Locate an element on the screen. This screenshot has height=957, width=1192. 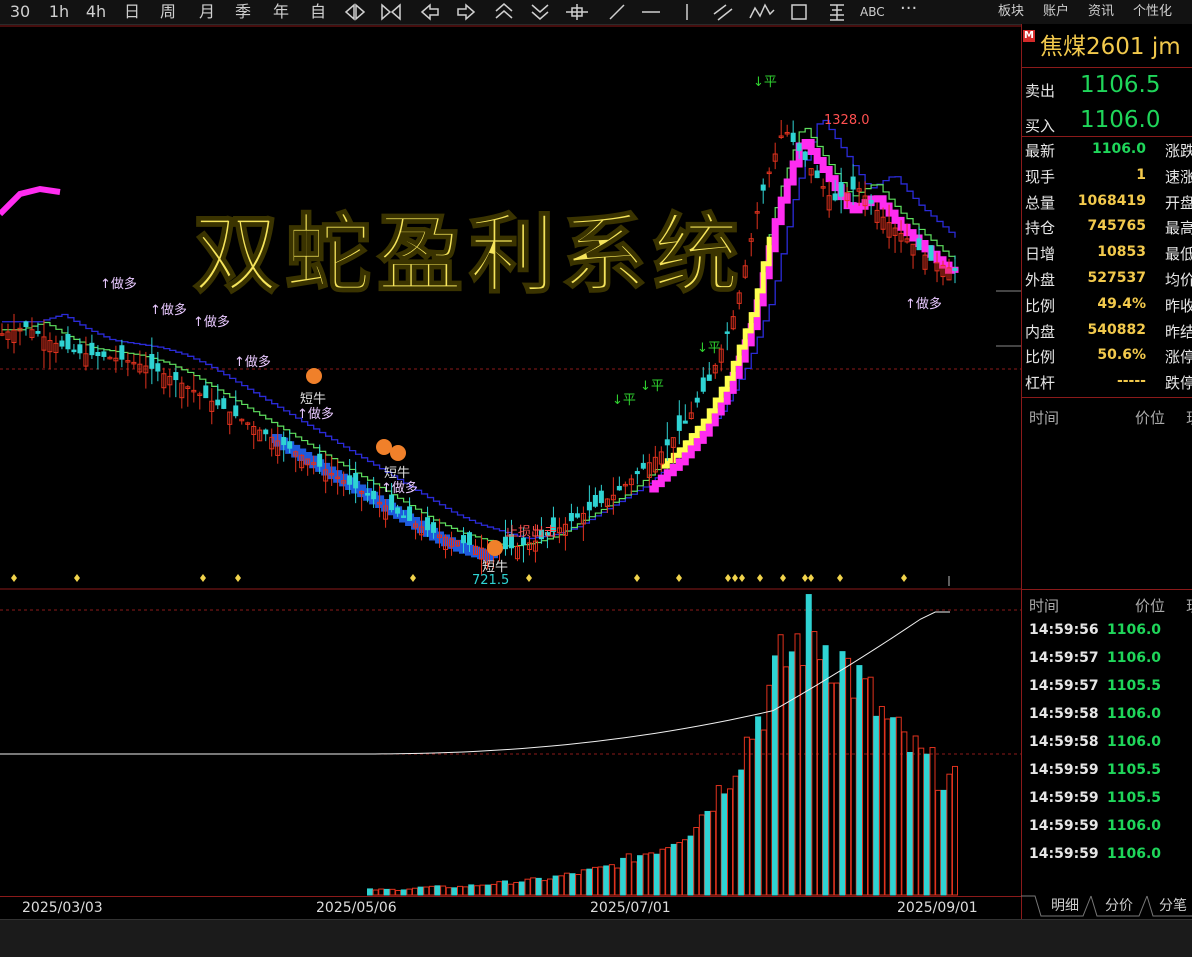
period-day: 日 is located at coordinates (132, 12).